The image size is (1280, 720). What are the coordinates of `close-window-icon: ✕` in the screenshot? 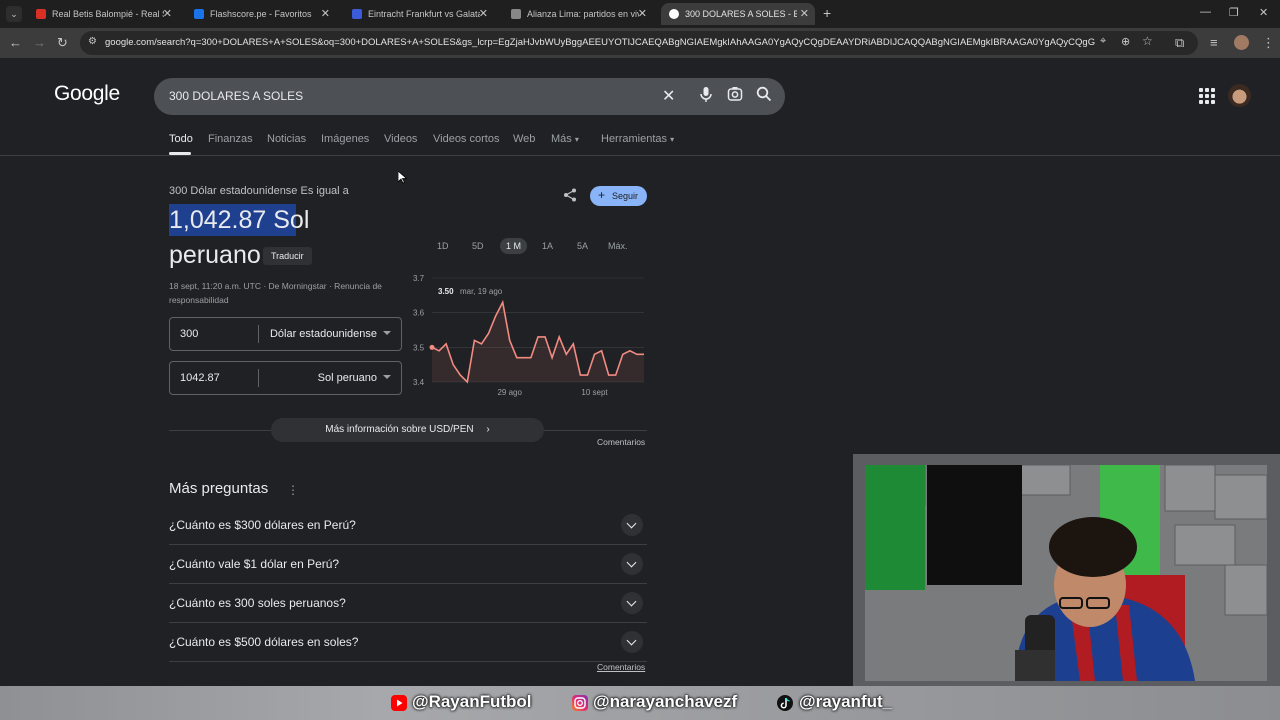 It's located at (1263, 12).